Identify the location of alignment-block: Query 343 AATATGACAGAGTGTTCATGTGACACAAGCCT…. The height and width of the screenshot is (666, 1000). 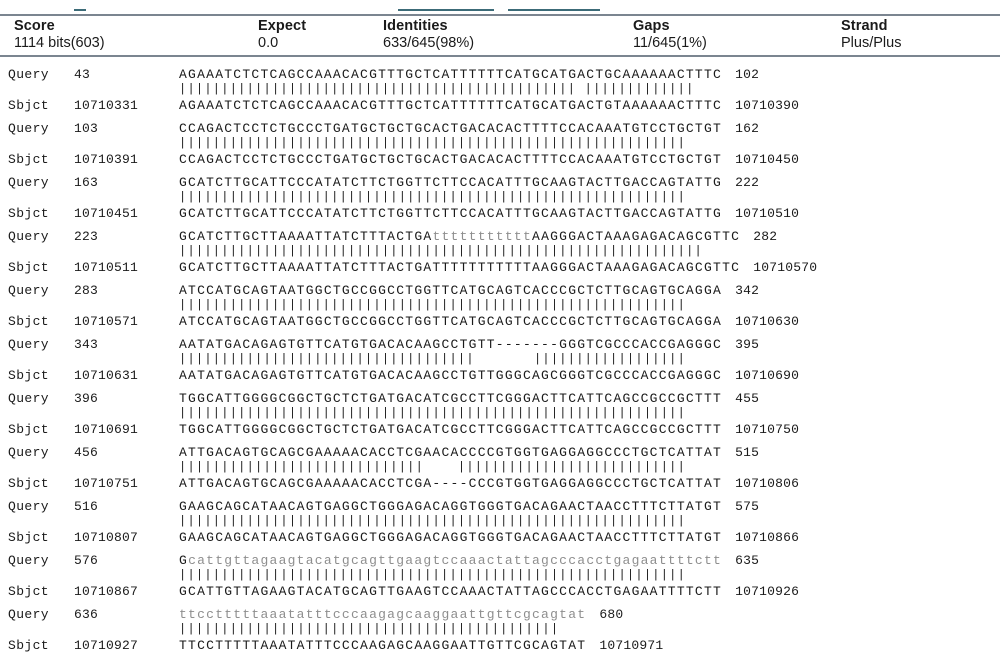
(504, 360).